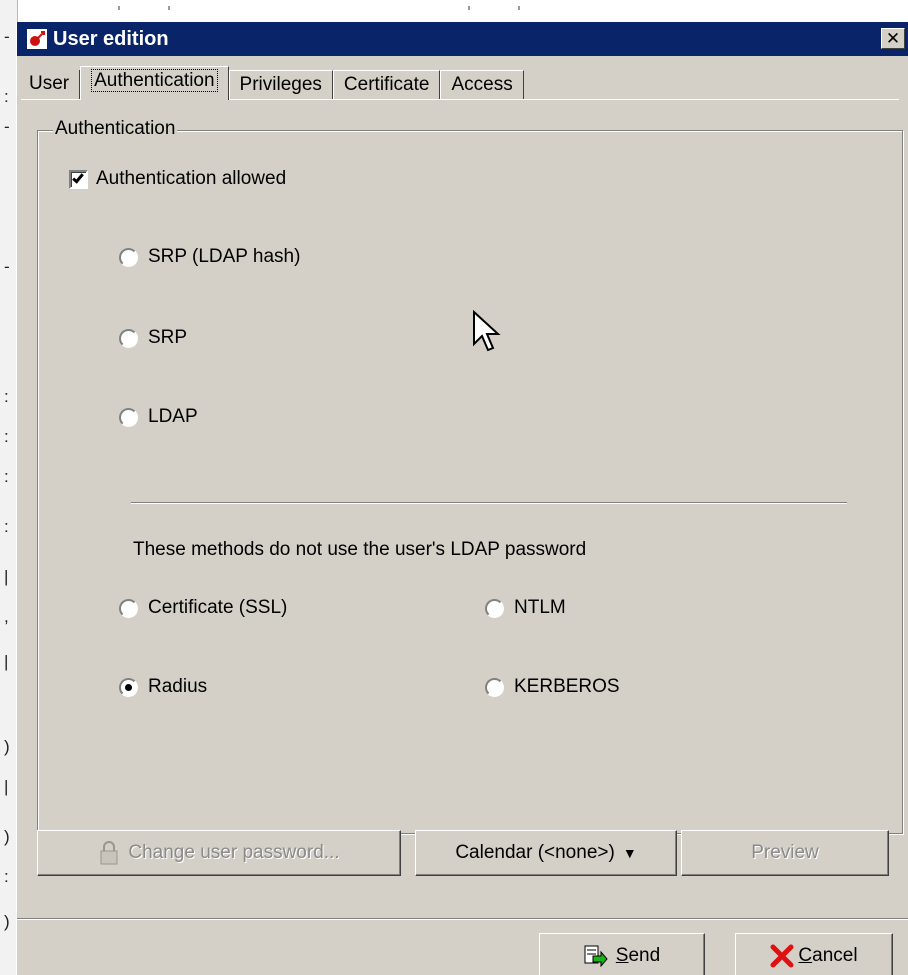  I want to click on radio-kerberos: KERBEROS, so click(552, 687).